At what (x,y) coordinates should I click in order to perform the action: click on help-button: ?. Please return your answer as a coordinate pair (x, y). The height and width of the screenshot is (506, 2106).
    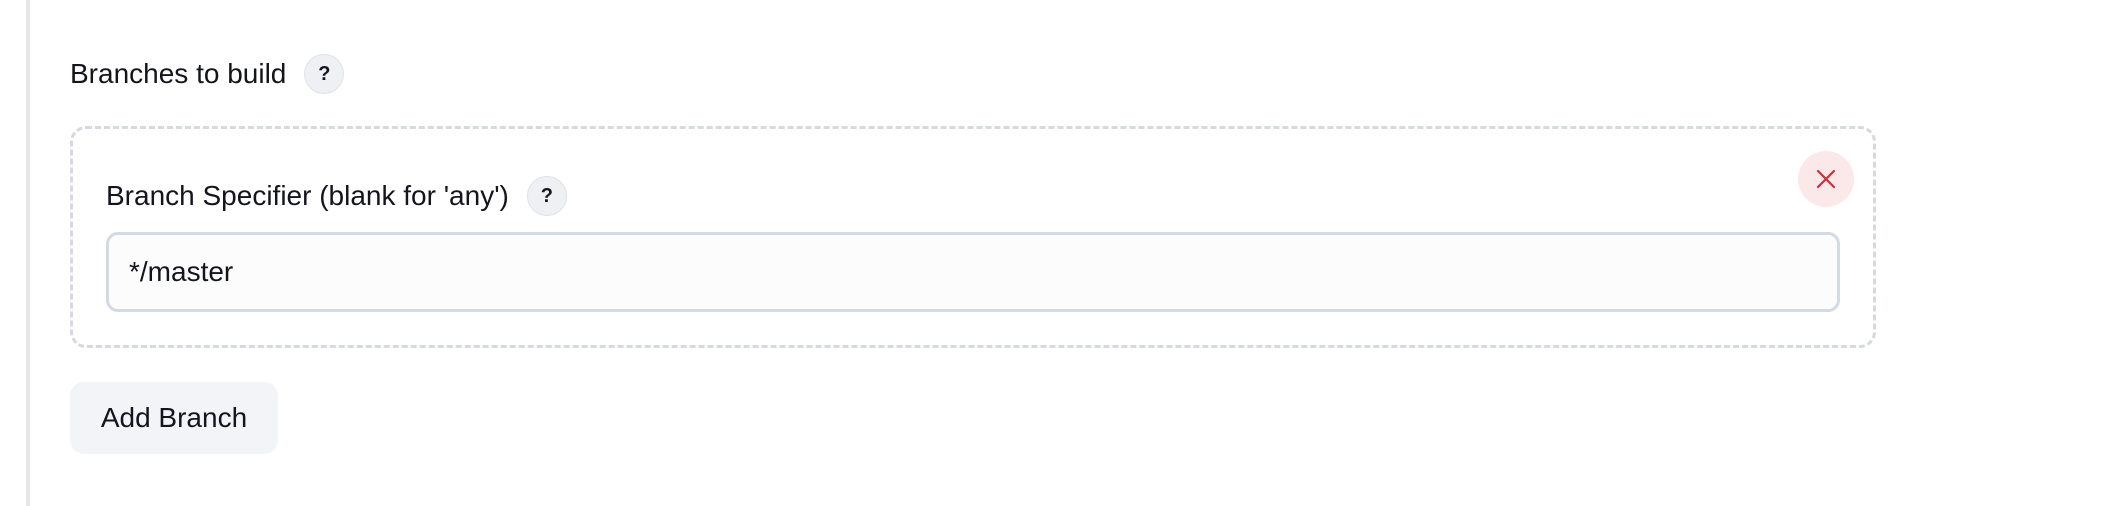
    Looking at the image, I should click on (324, 74).